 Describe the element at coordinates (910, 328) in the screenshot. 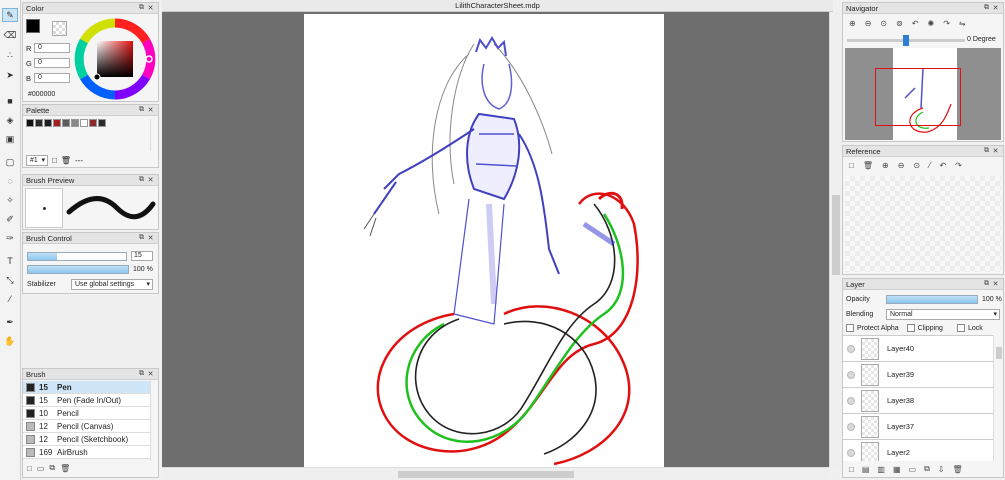

I see `clipping-checkbox` at that location.